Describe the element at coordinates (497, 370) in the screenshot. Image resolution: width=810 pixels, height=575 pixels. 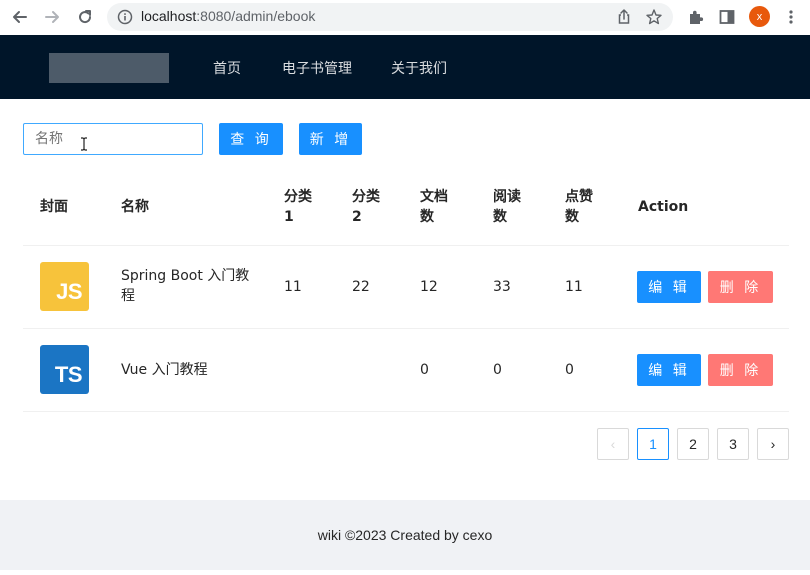
I see `table-cell-view-count: 0` at that location.